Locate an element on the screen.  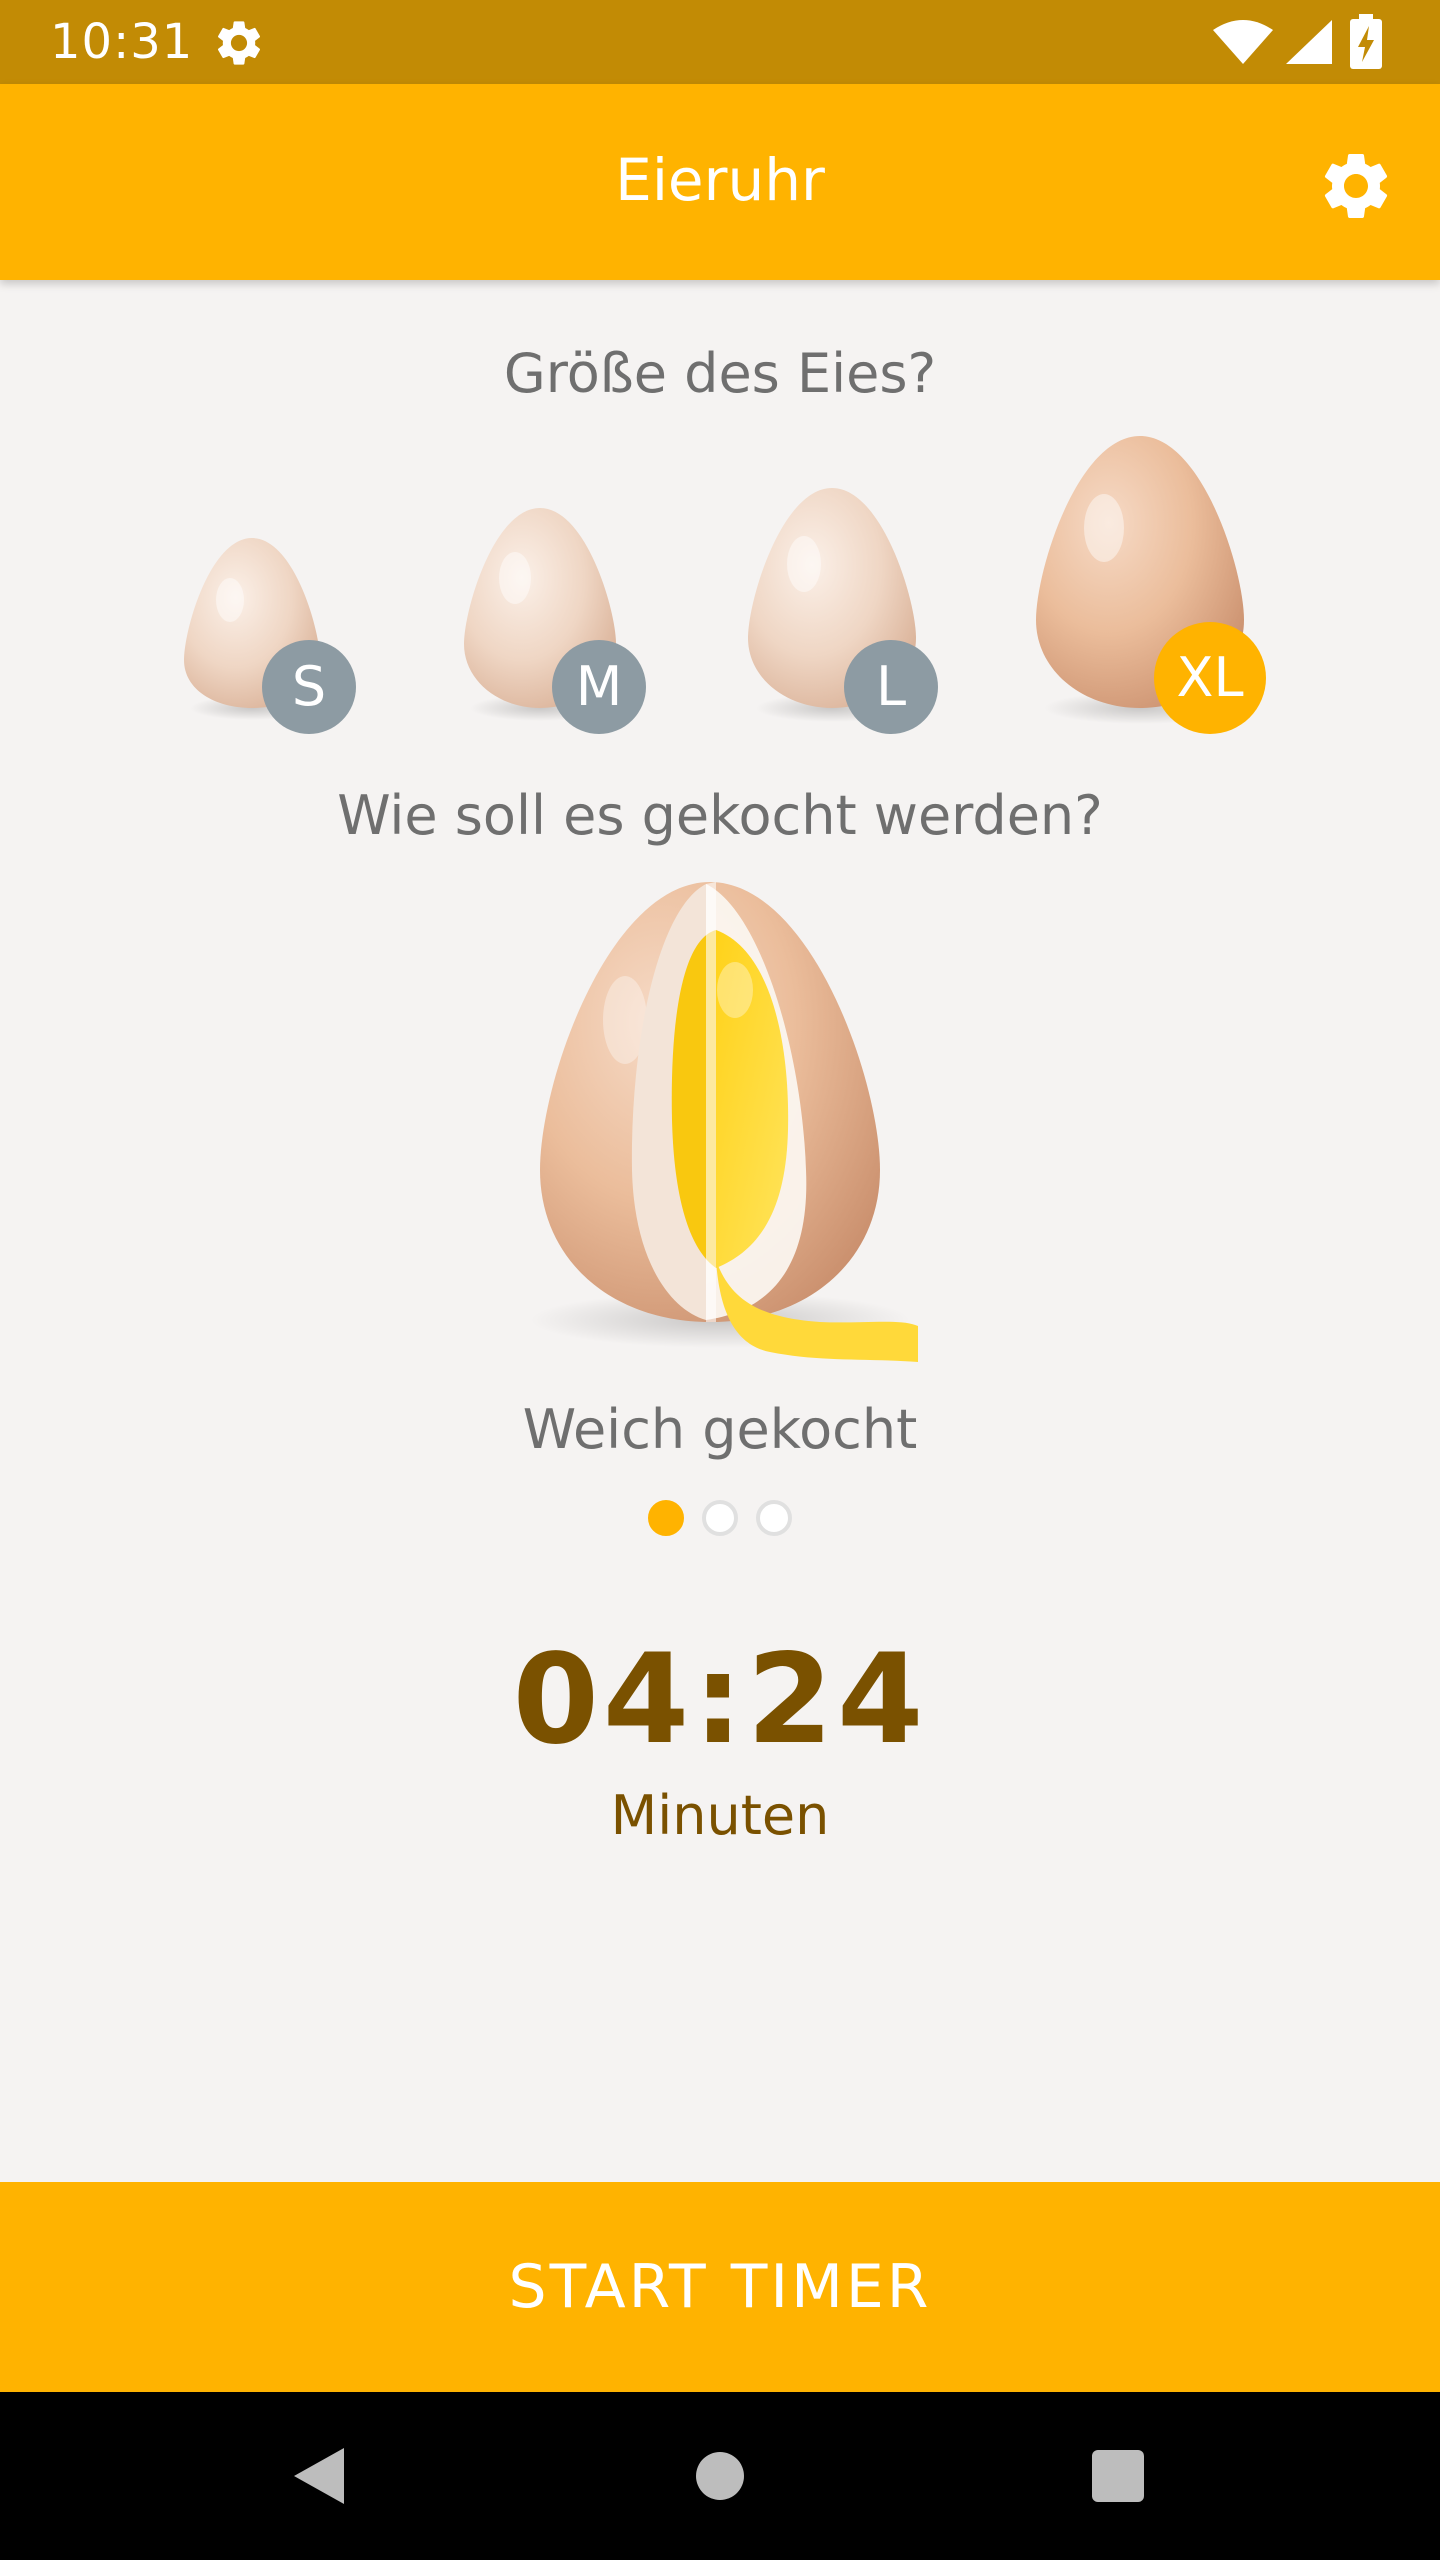
start-timer-button: START TIMER is located at coordinates (720, 2287).